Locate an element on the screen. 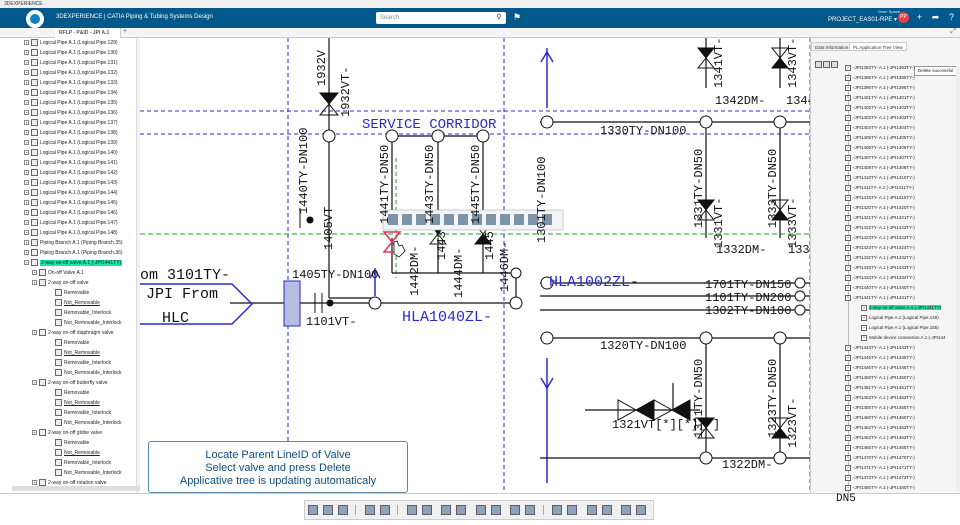 This screenshot has height=525, width=960. panel-filter-icon is located at coordinates (826, 64).